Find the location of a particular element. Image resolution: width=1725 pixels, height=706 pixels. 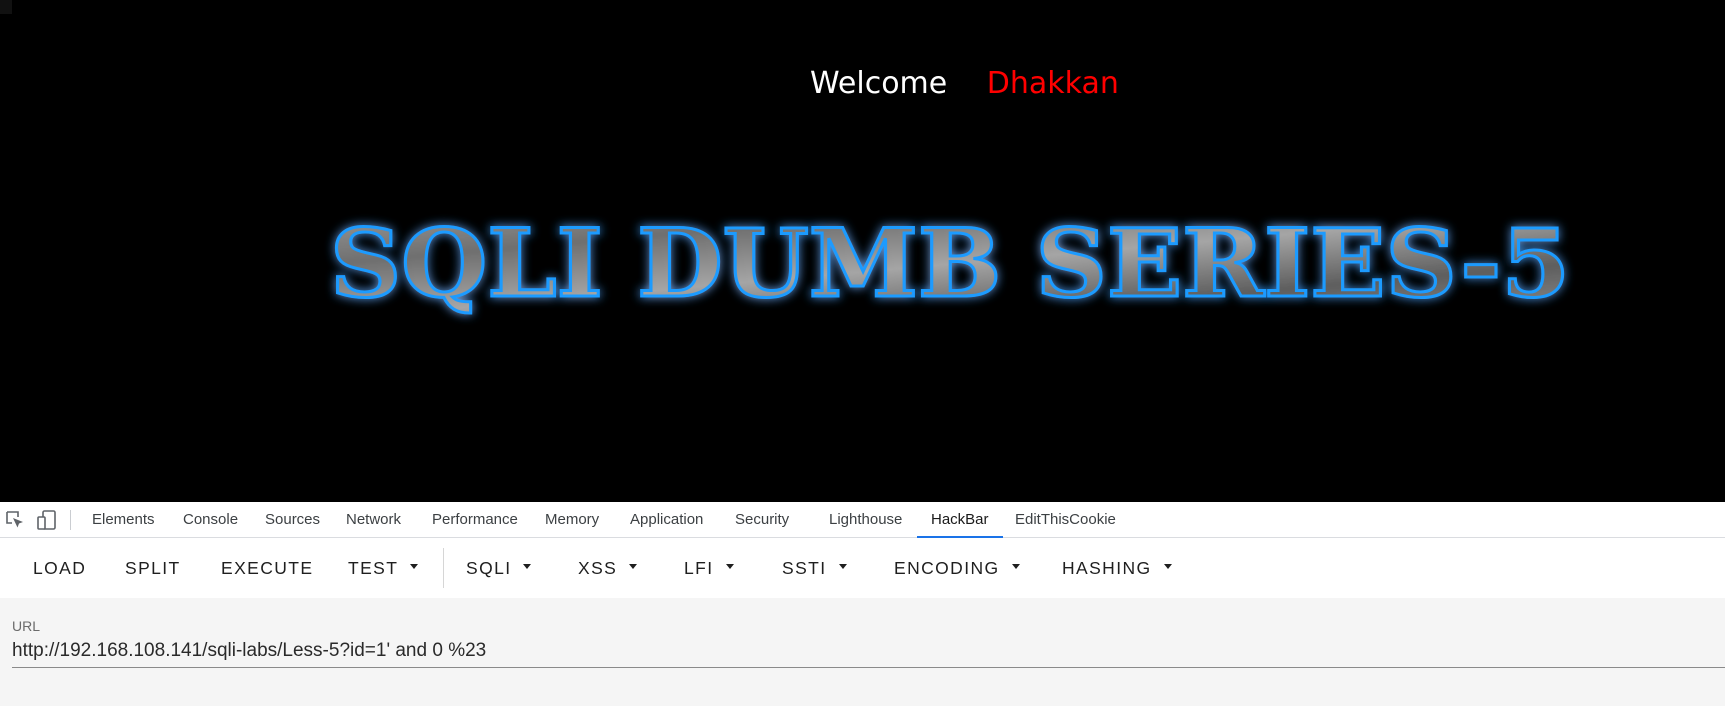

xss-dropdown: XSS is located at coordinates (608, 568).